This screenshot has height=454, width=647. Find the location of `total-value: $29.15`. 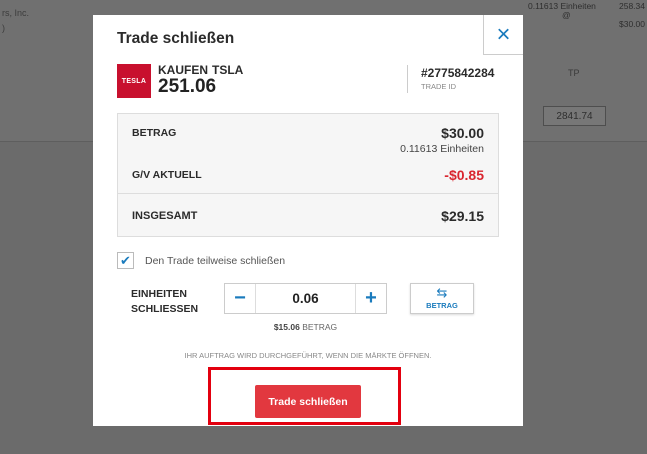

total-value: $29.15 is located at coordinates (462, 216).